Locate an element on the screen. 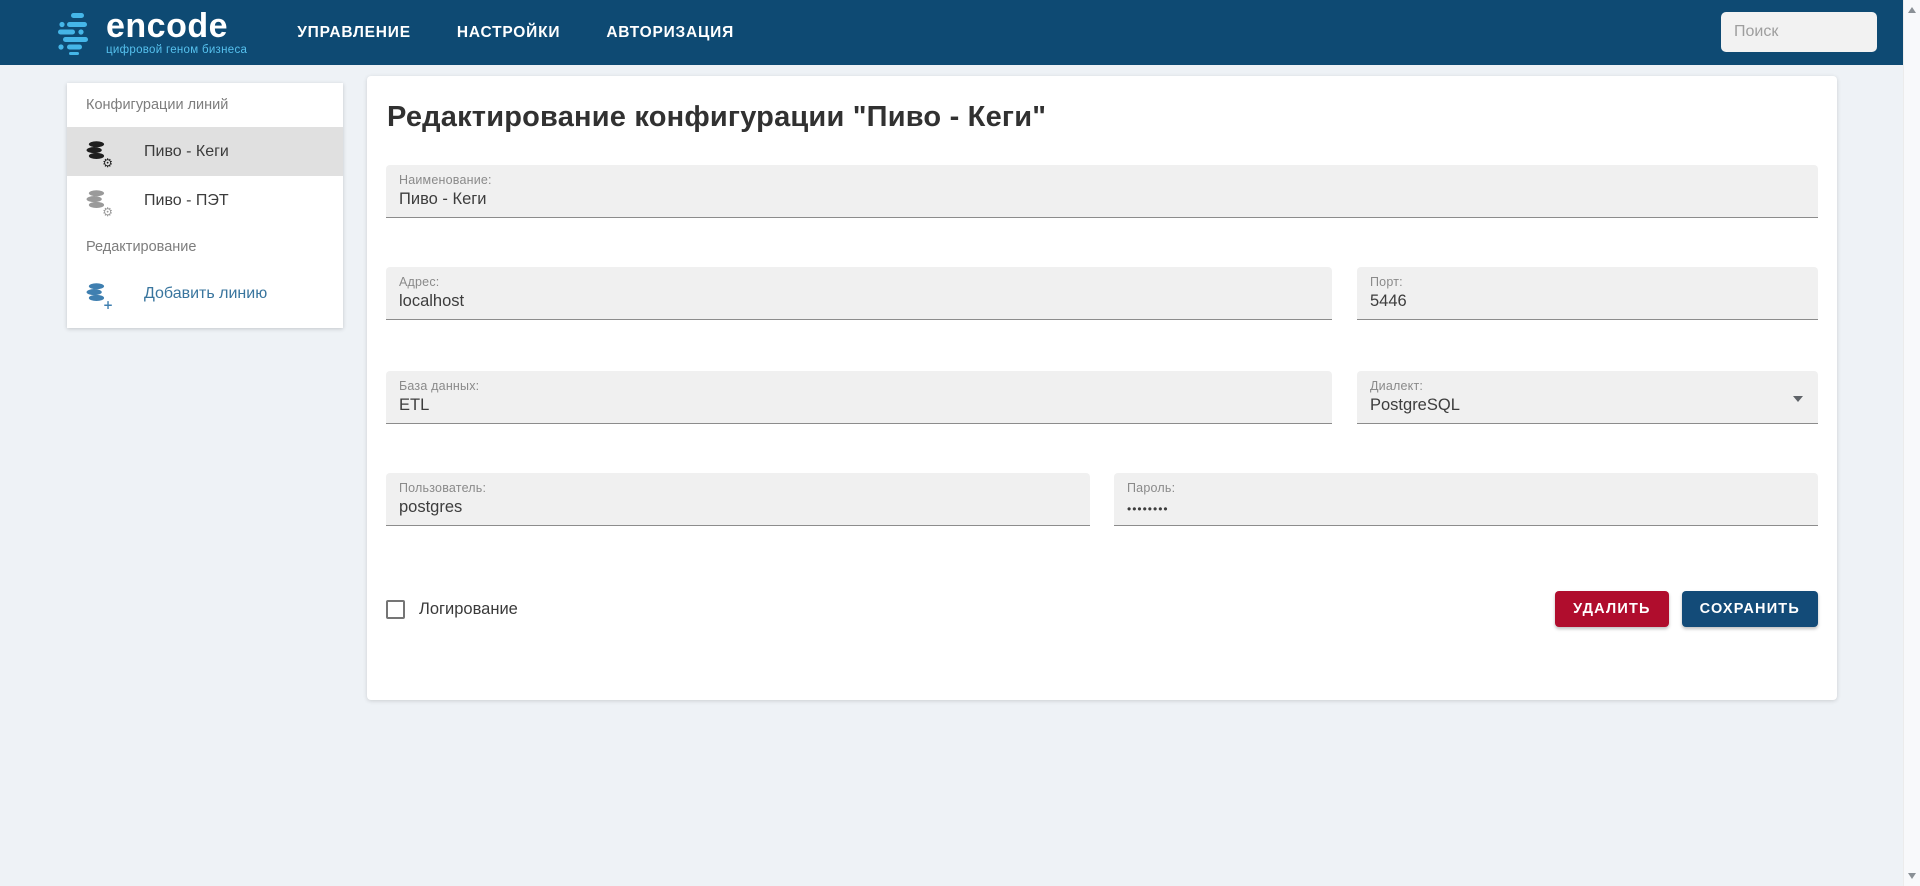 This screenshot has width=1920, height=886. scroll-down-icon is located at coordinates (1912, 876).